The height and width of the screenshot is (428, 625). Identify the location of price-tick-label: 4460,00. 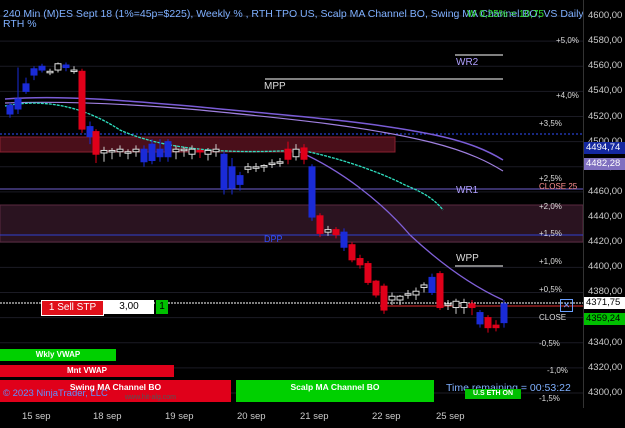
(605, 191).